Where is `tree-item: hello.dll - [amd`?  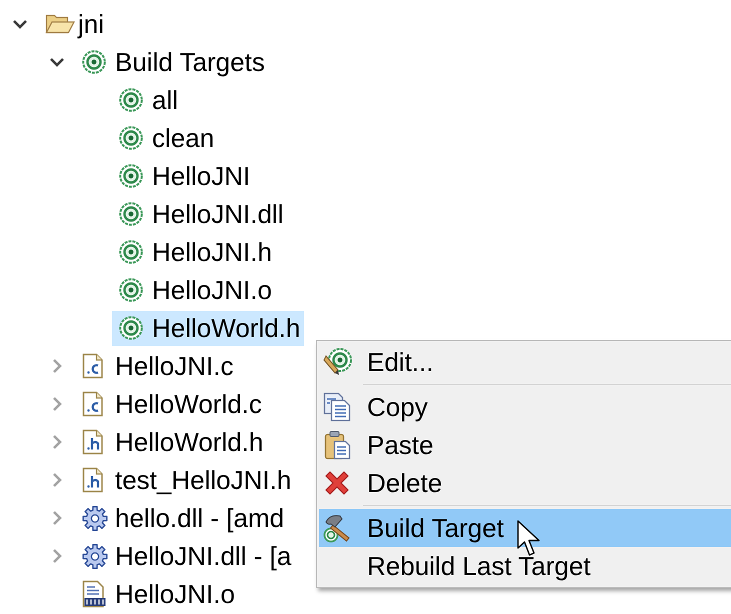 tree-item: hello.dll - [amd is located at coordinates (181, 518).